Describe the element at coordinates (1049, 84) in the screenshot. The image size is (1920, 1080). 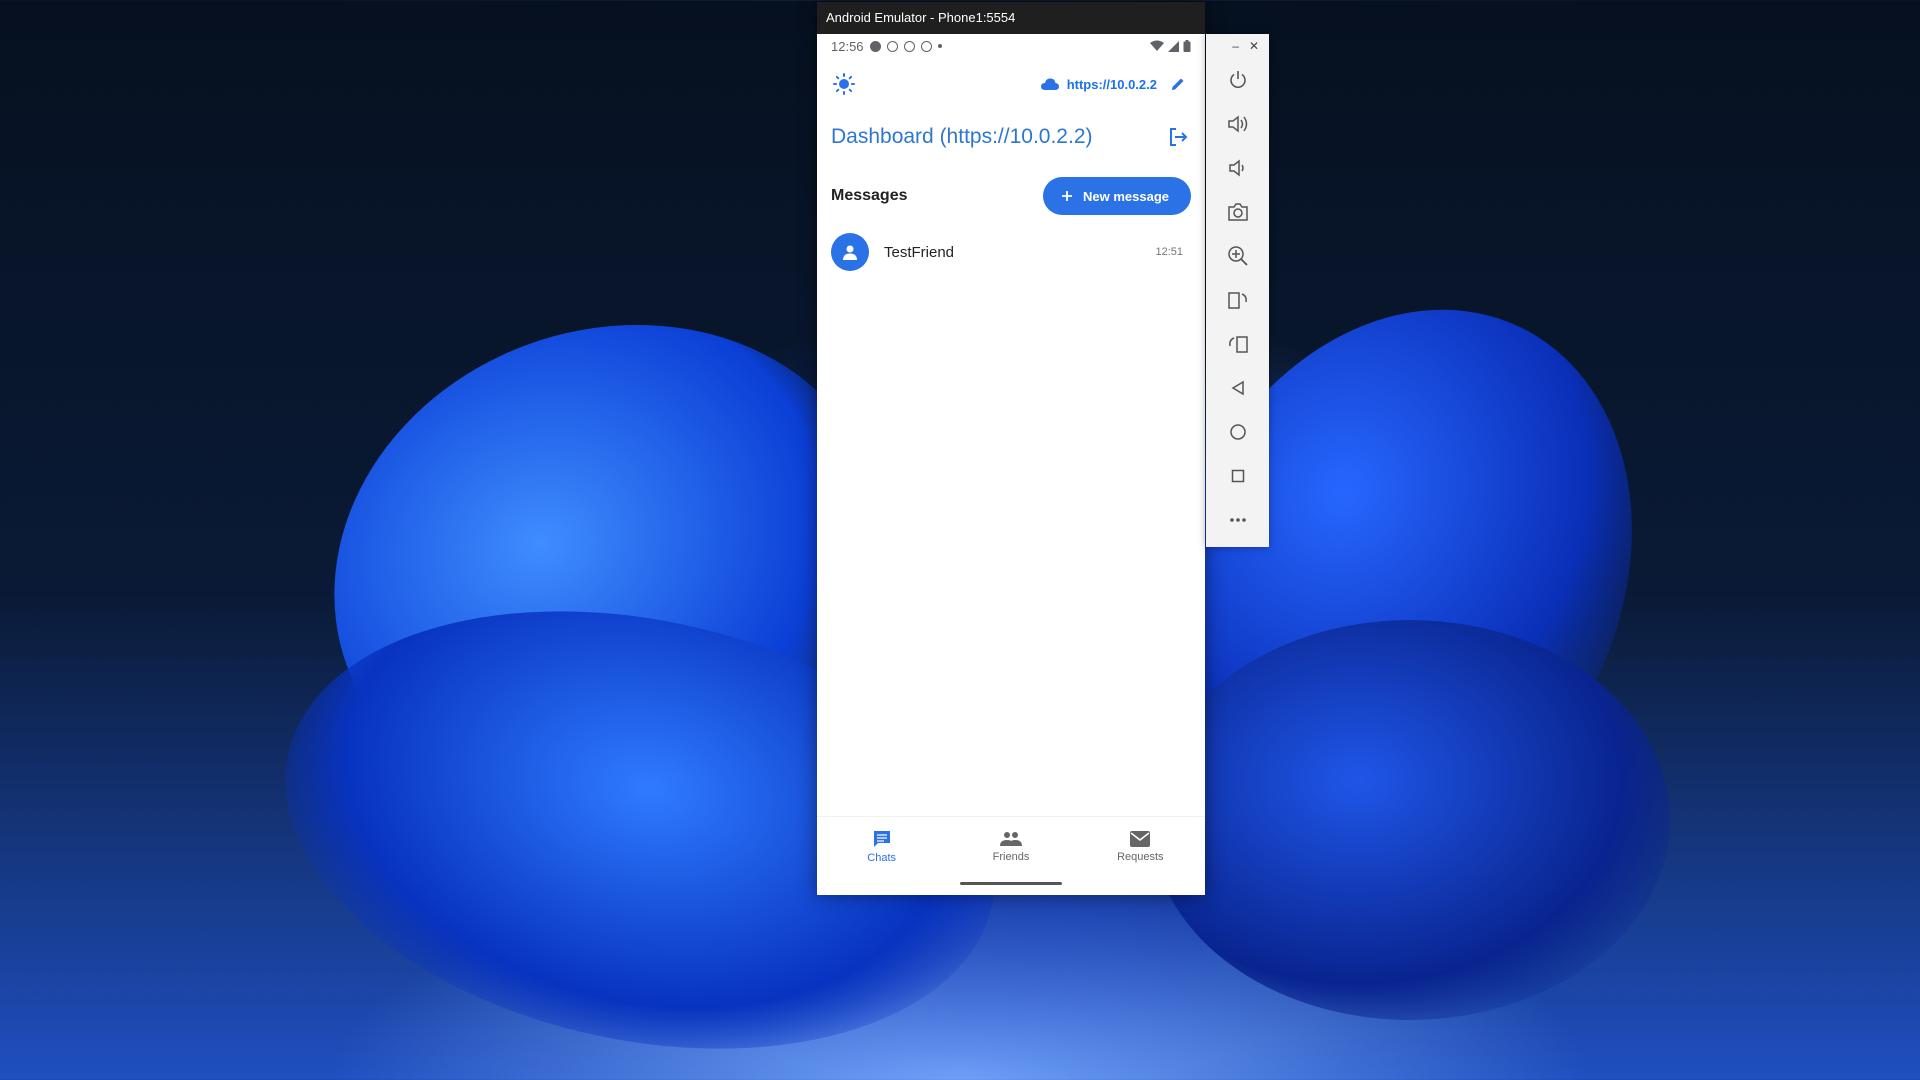
I see `cloud-icon` at that location.